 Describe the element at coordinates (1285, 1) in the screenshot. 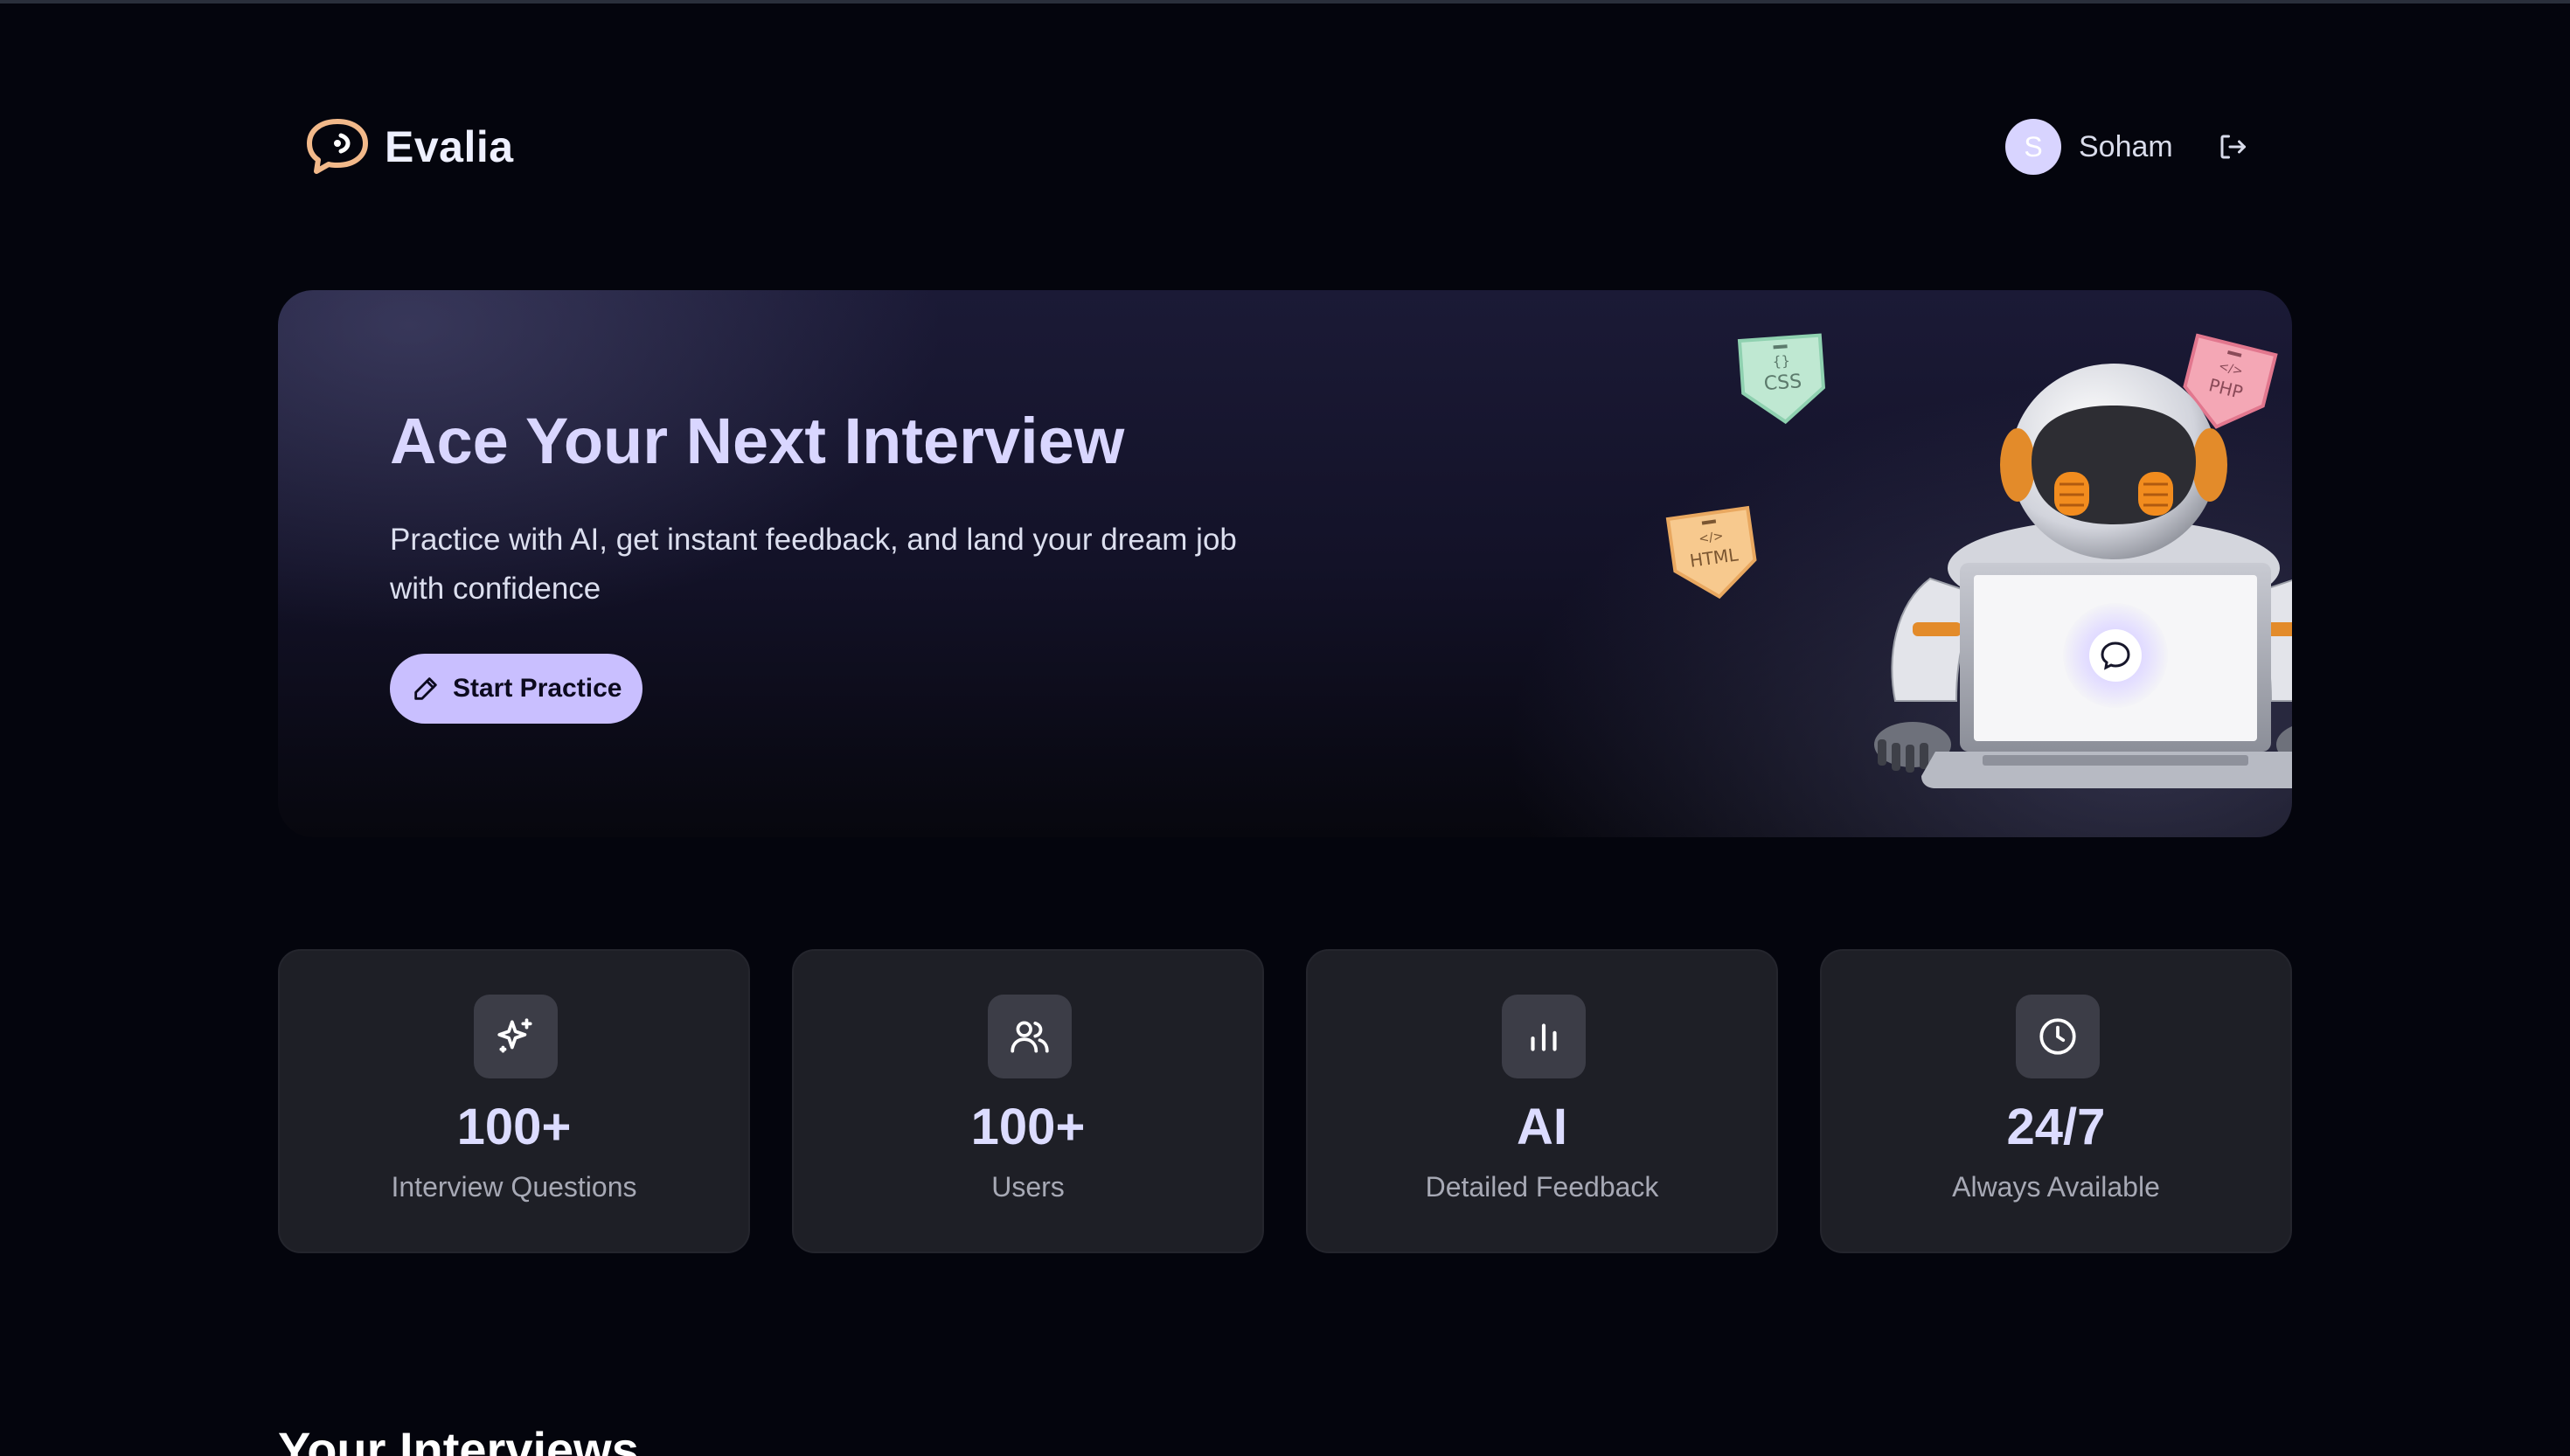

I see `top-border` at that location.